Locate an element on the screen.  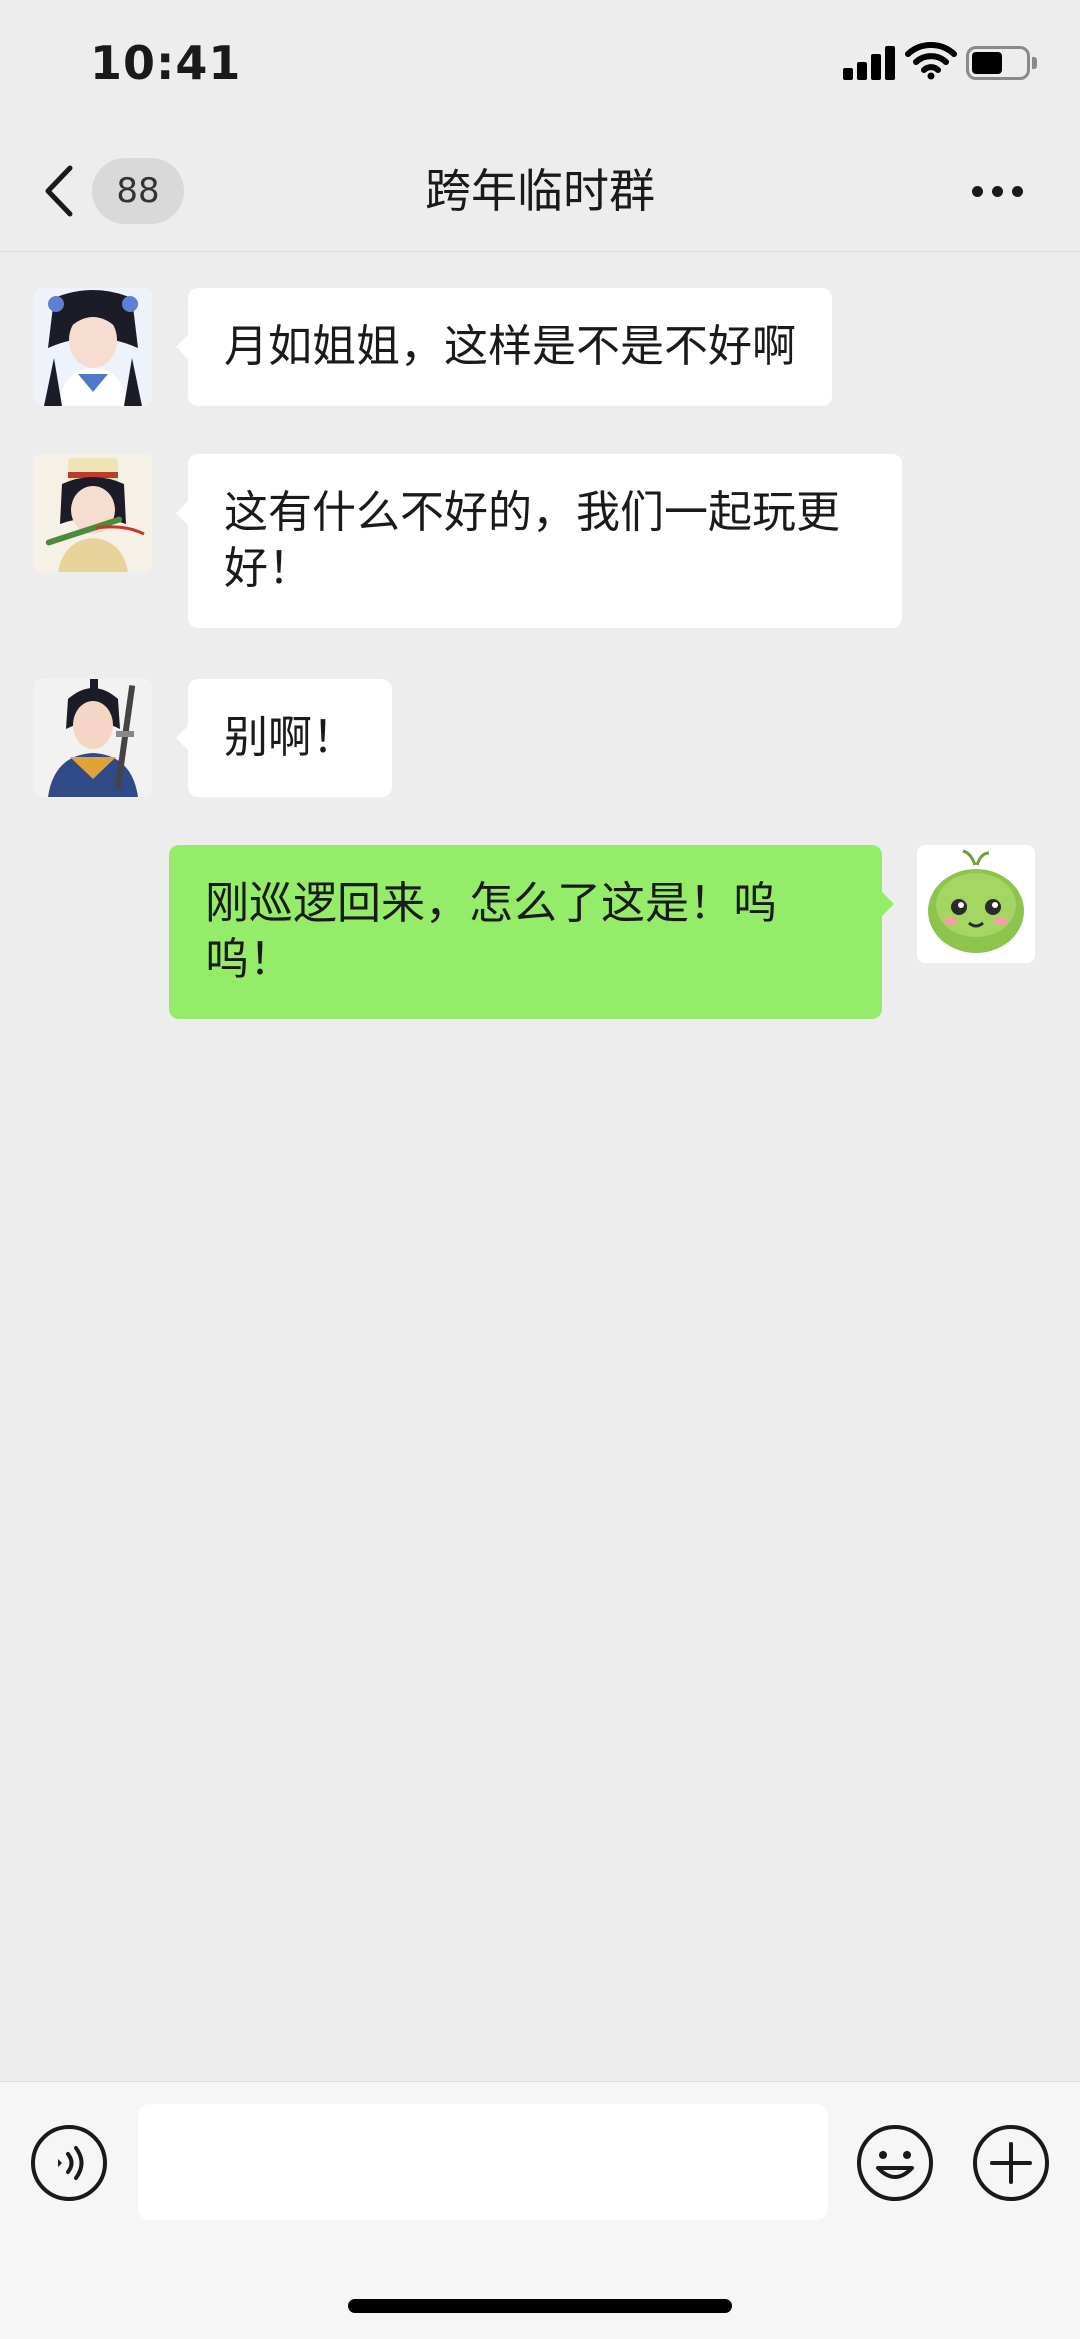
girl-hanfu-avatar-icon is located at coordinates (93, 347).